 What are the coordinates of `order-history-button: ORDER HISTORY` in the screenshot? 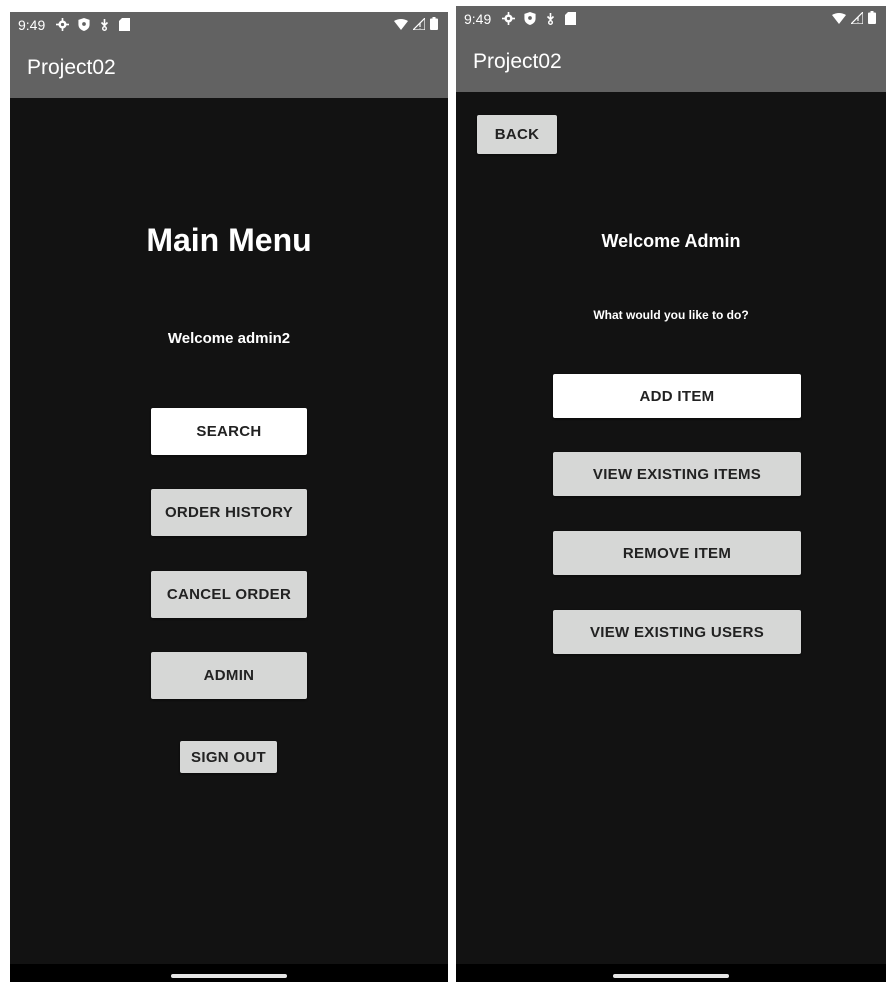 It's located at (229, 512).